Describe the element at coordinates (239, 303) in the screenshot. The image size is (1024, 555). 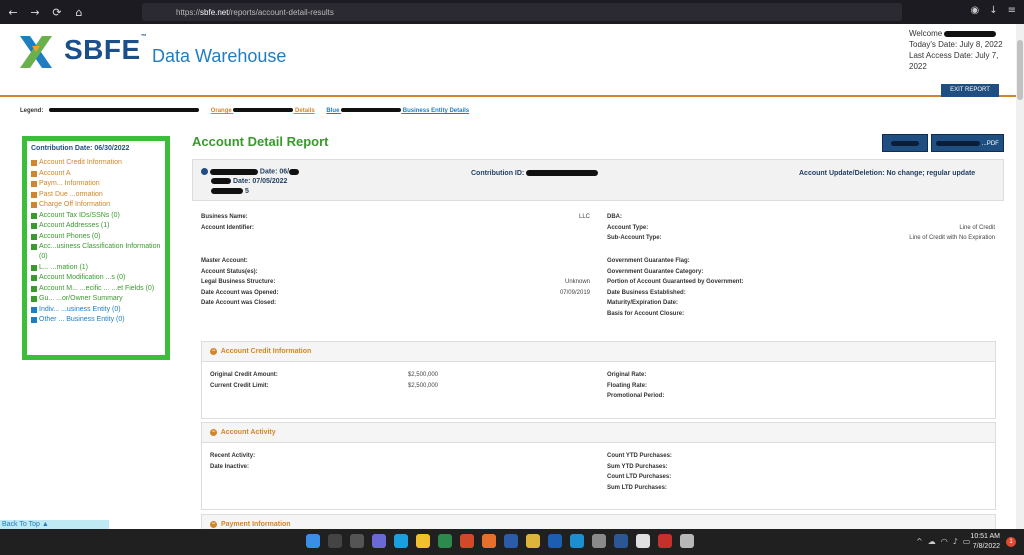
I see `field-label: Date Account was Closed:` at that location.